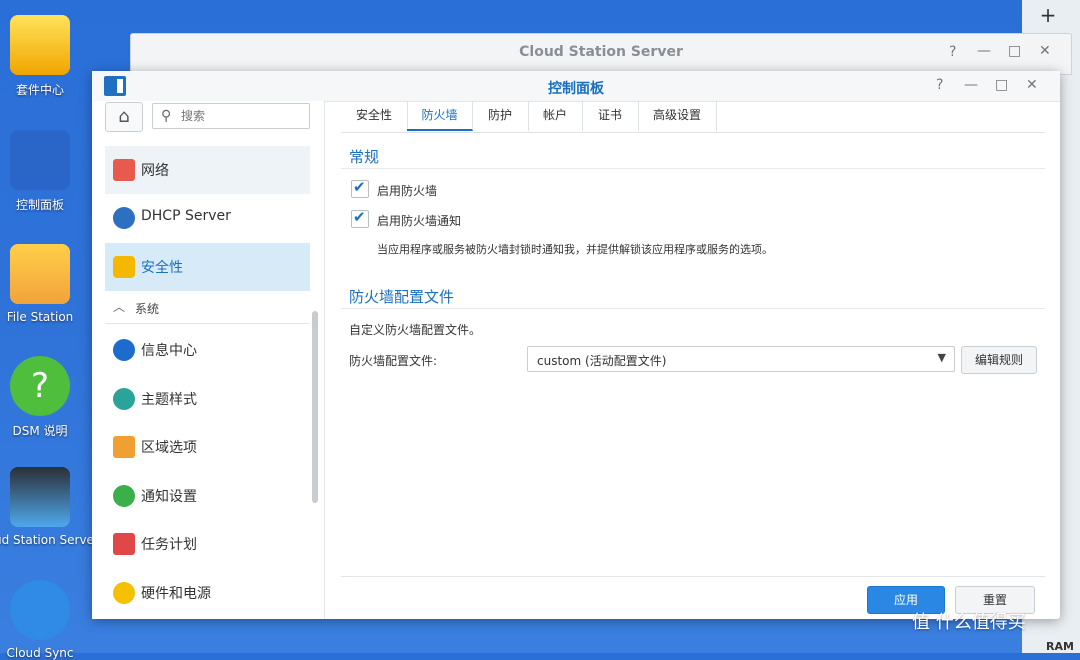 The height and width of the screenshot is (660, 1080). I want to click on desktop-icon-label: 套件中心, so click(39, 90).